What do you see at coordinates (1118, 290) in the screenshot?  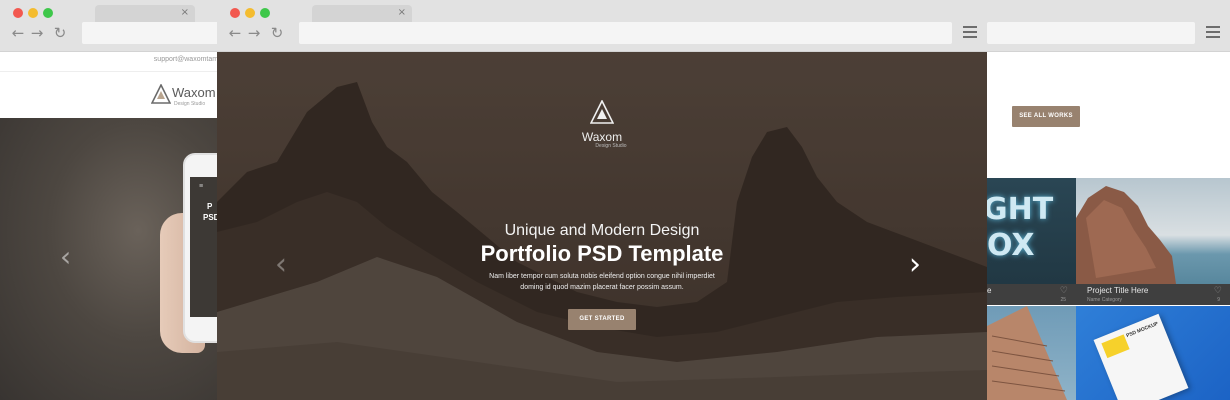 I see `tile-title: Project Title Here` at bounding box center [1118, 290].